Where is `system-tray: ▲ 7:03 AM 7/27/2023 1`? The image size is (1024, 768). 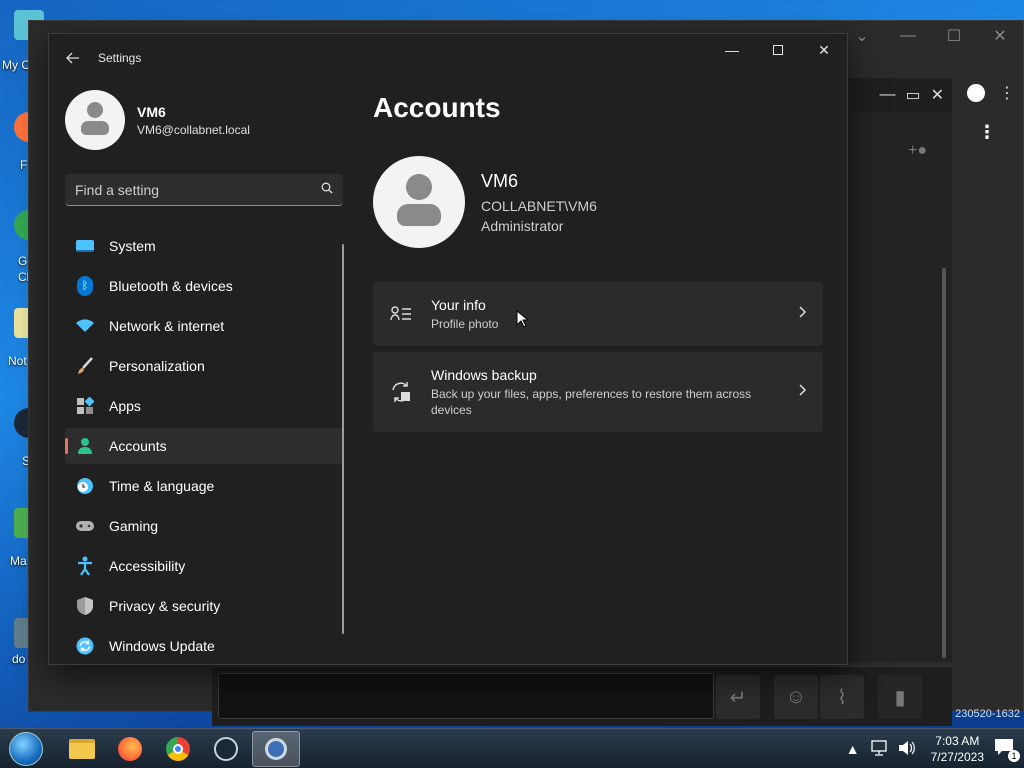 system-tray: ▲ 7:03 AM 7/27/2023 1 is located at coordinates (932, 748).